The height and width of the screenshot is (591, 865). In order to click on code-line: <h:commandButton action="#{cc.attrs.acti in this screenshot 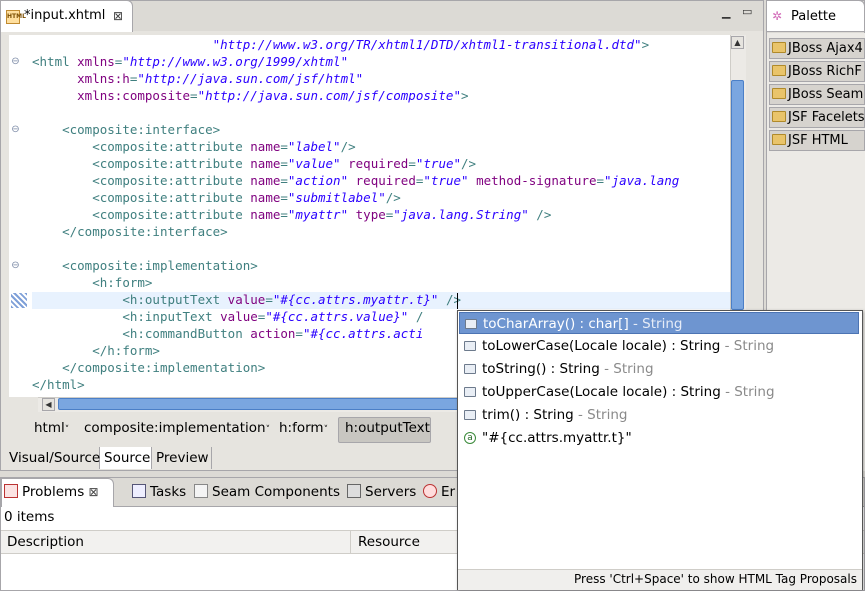, I will do `click(227, 333)`.